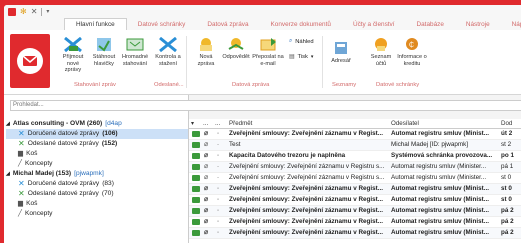  Describe the element at coordinates (97, 124) in the screenshot. I see `tree-account-atlas: ◢ Atlas consulting - OVM (260) [d4ap` at that location.